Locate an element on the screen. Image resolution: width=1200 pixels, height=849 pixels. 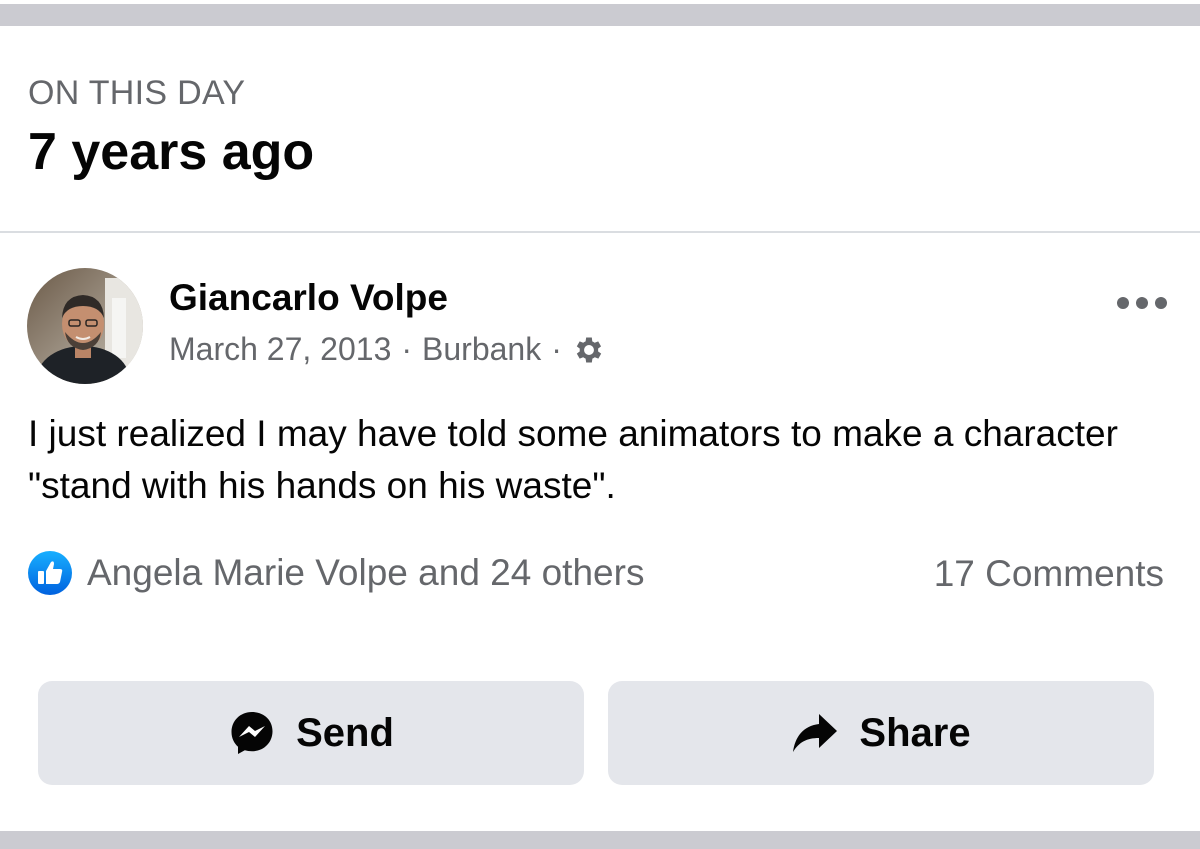
send-button: Send is located at coordinates (311, 733).